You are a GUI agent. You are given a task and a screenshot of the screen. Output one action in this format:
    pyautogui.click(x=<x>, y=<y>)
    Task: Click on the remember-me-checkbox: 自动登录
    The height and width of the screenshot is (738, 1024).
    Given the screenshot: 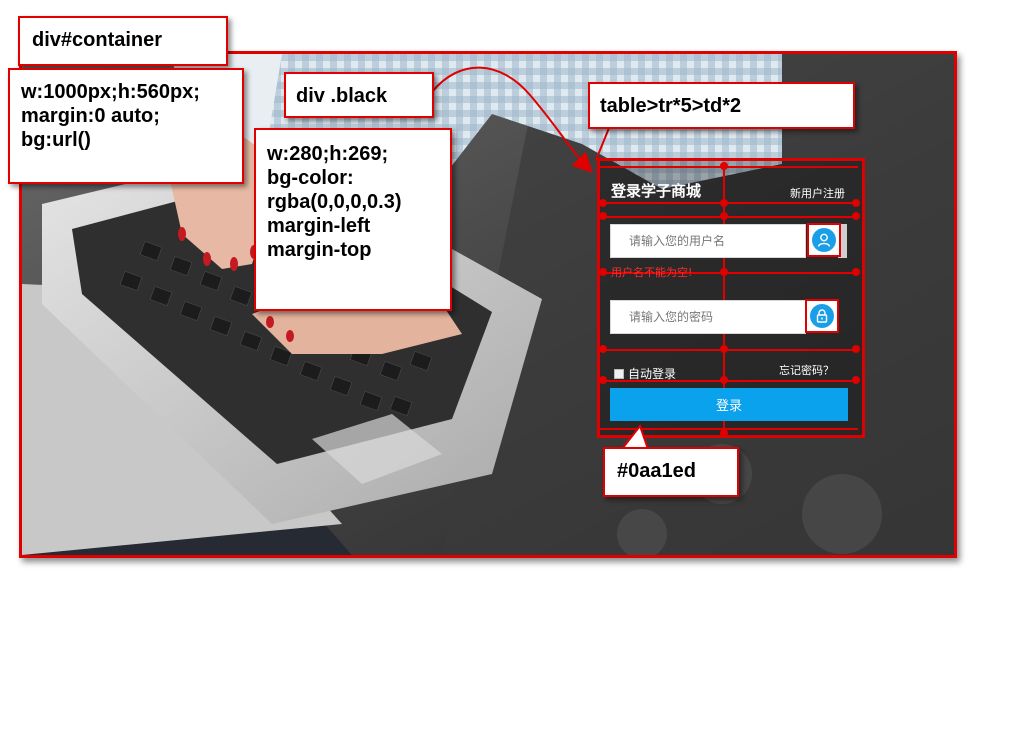 What is the action you would take?
    pyautogui.click(x=645, y=373)
    